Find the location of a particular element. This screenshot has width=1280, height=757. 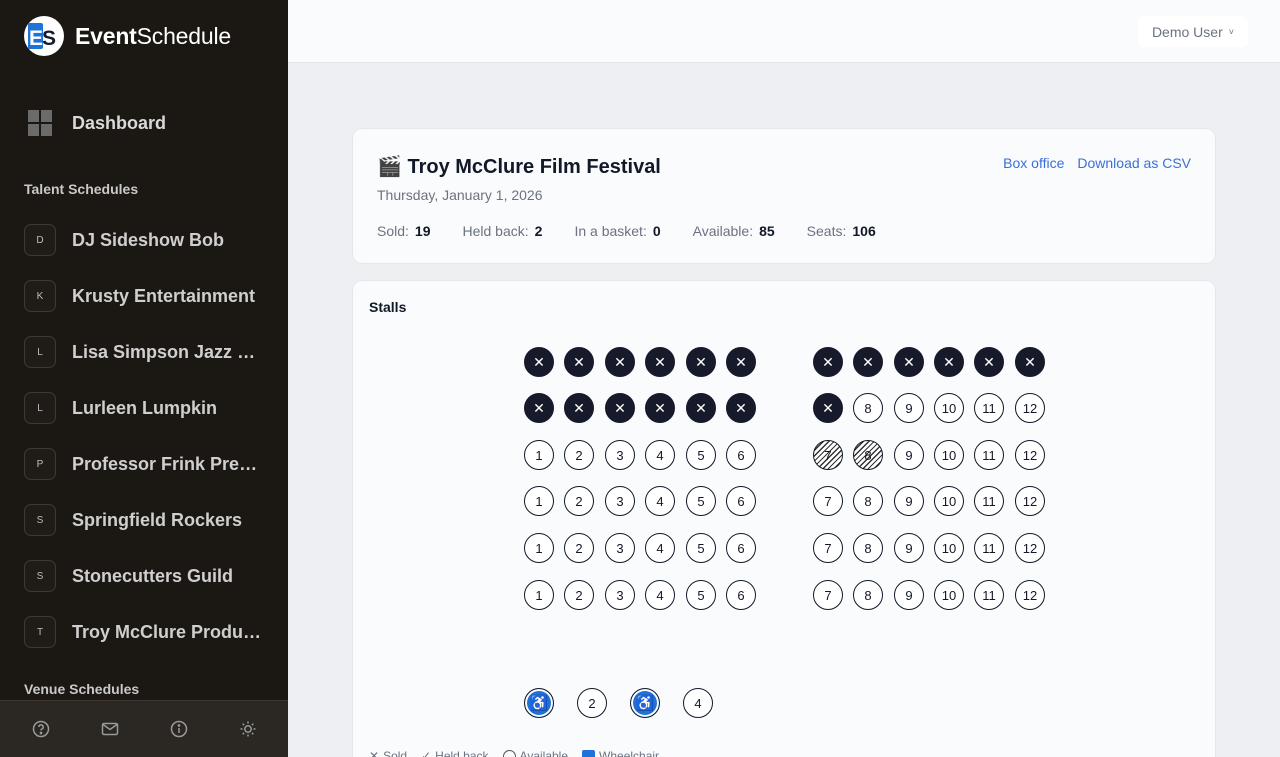

seat-held-back: 7 is located at coordinates (828, 455).